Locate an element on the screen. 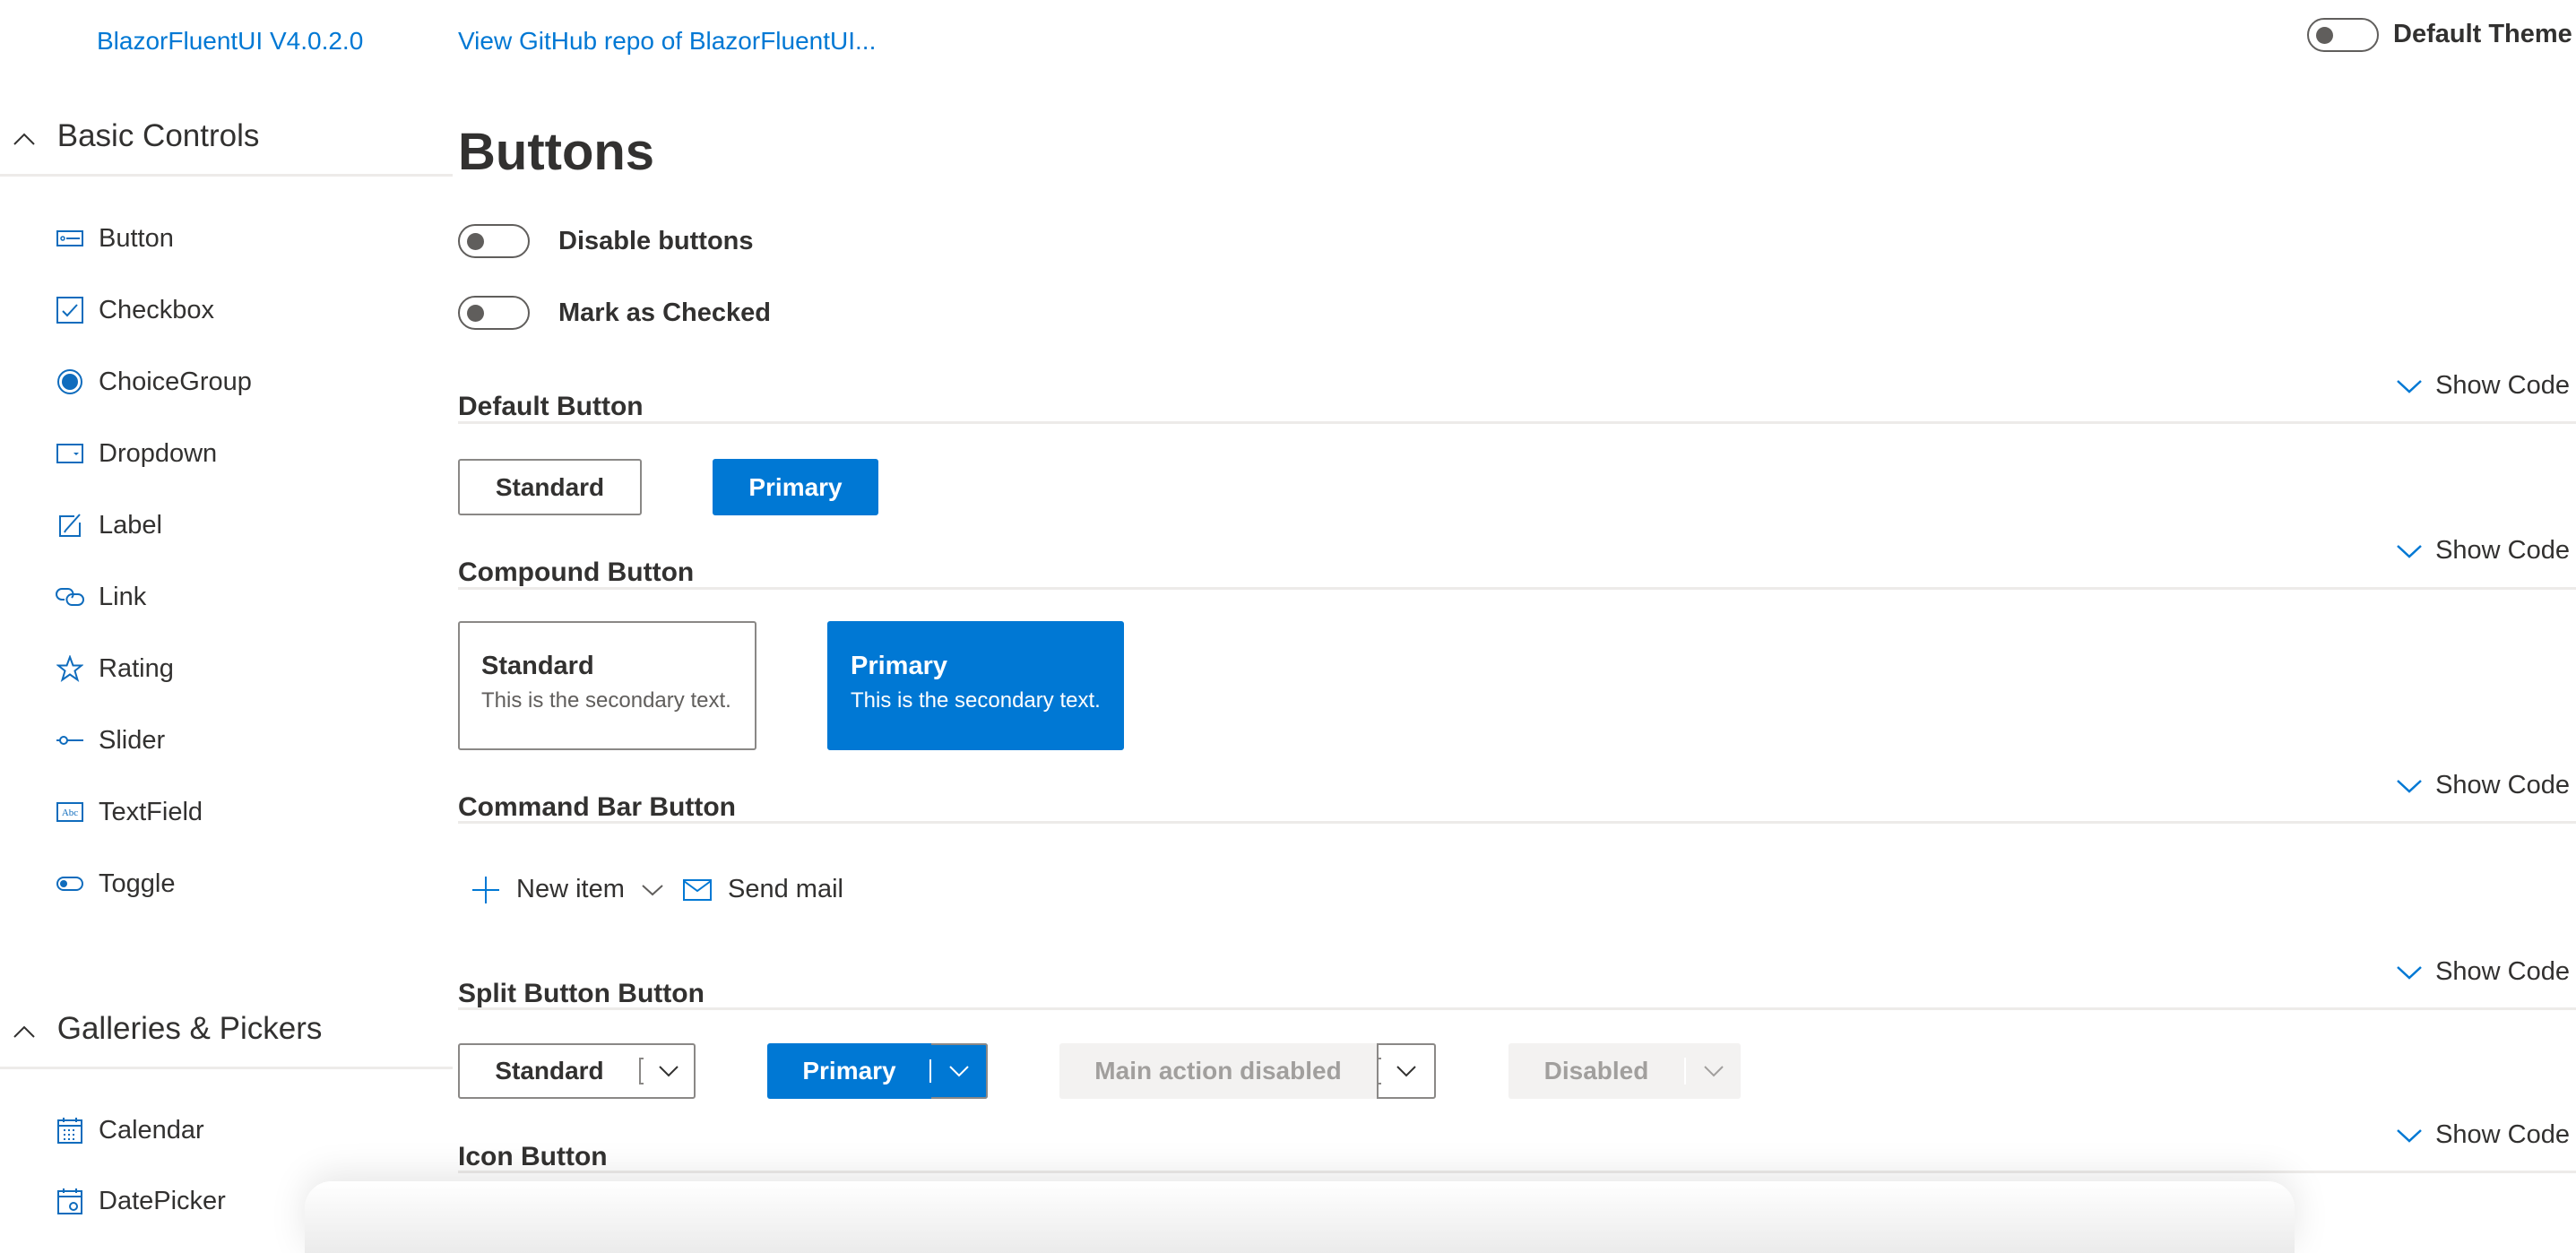 Image resolution: width=2576 pixels, height=1253 pixels. split-disabled-menu-button is located at coordinates (1713, 1071).